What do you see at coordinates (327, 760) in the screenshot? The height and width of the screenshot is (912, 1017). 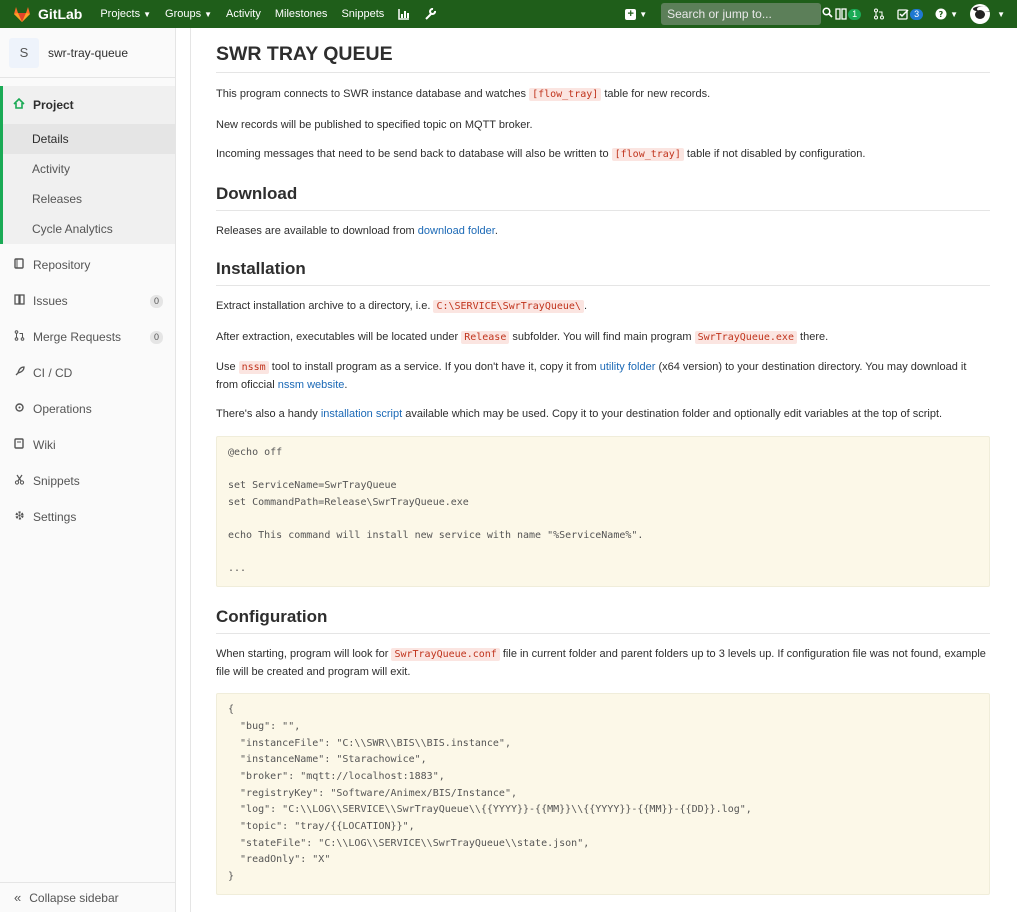 I see `code-line: "instanceName": "Starachowice",` at bounding box center [327, 760].